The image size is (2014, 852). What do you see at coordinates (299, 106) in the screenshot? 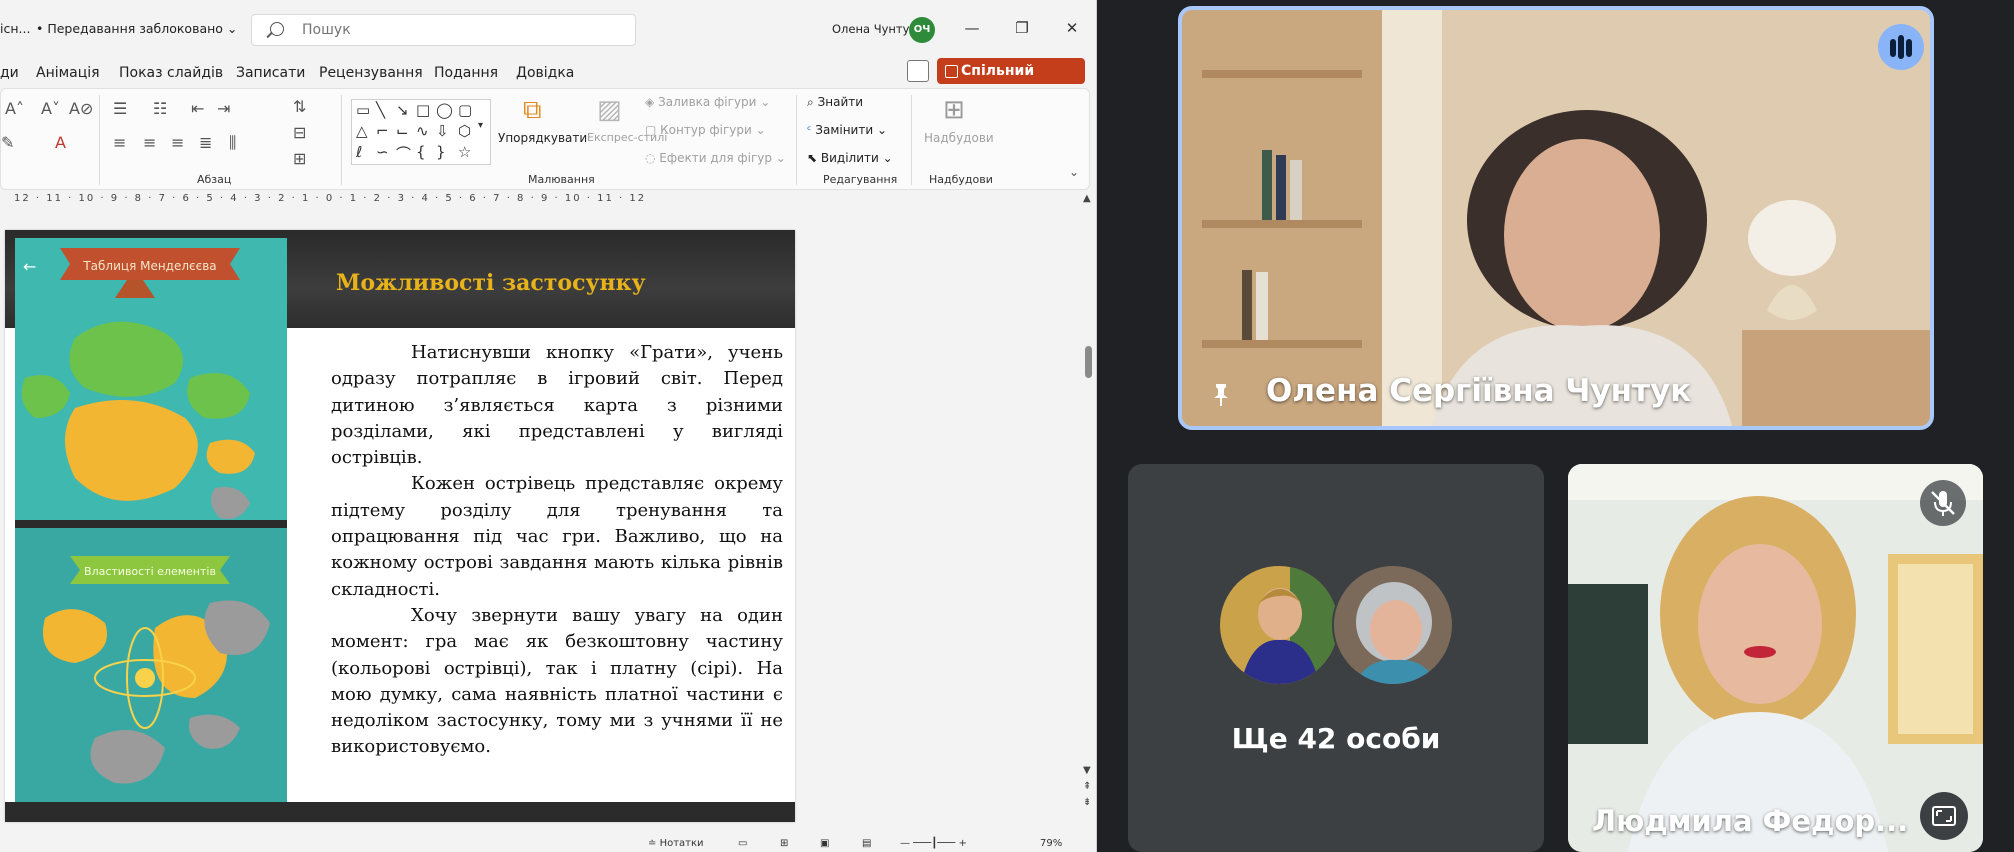
I see `text-direction-icon: ⇅` at bounding box center [299, 106].